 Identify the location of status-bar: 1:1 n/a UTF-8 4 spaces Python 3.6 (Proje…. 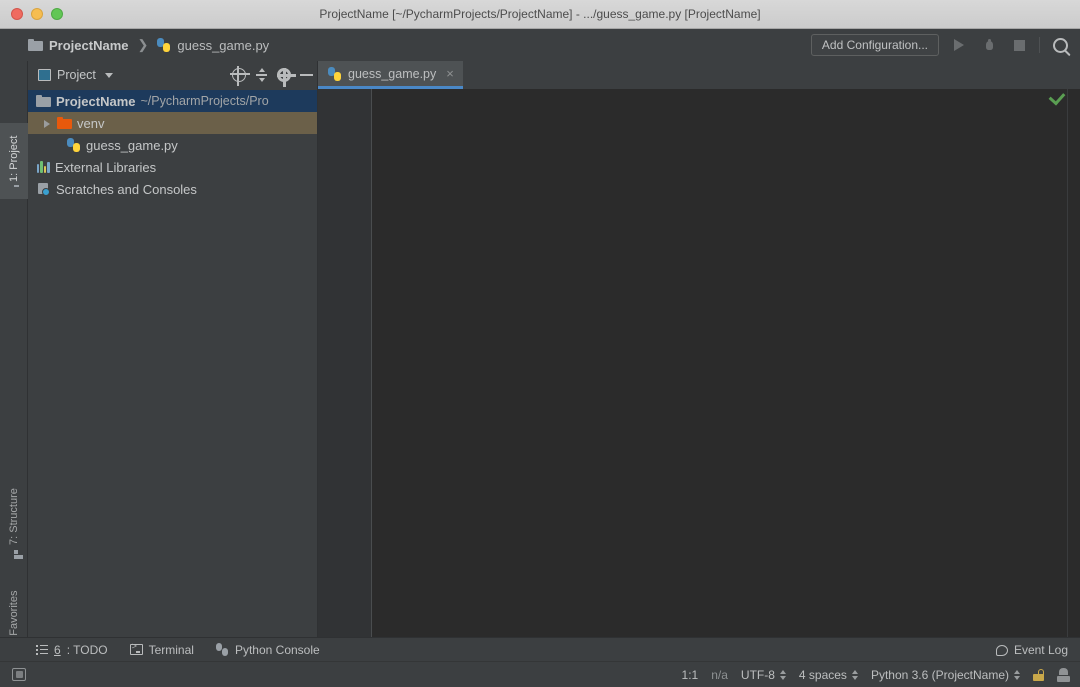
(540, 674).